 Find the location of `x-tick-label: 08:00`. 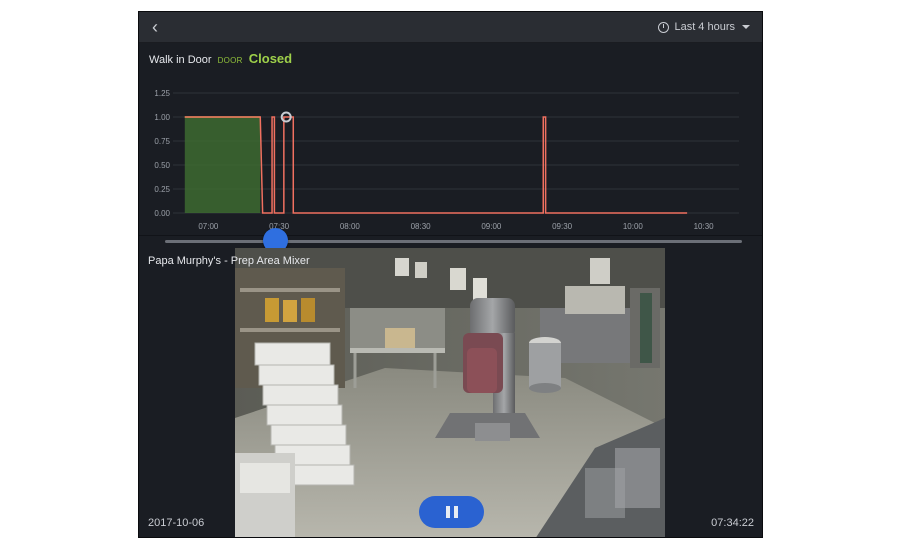

x-tick-label: 08:00 is located at coordinates (350, 226).